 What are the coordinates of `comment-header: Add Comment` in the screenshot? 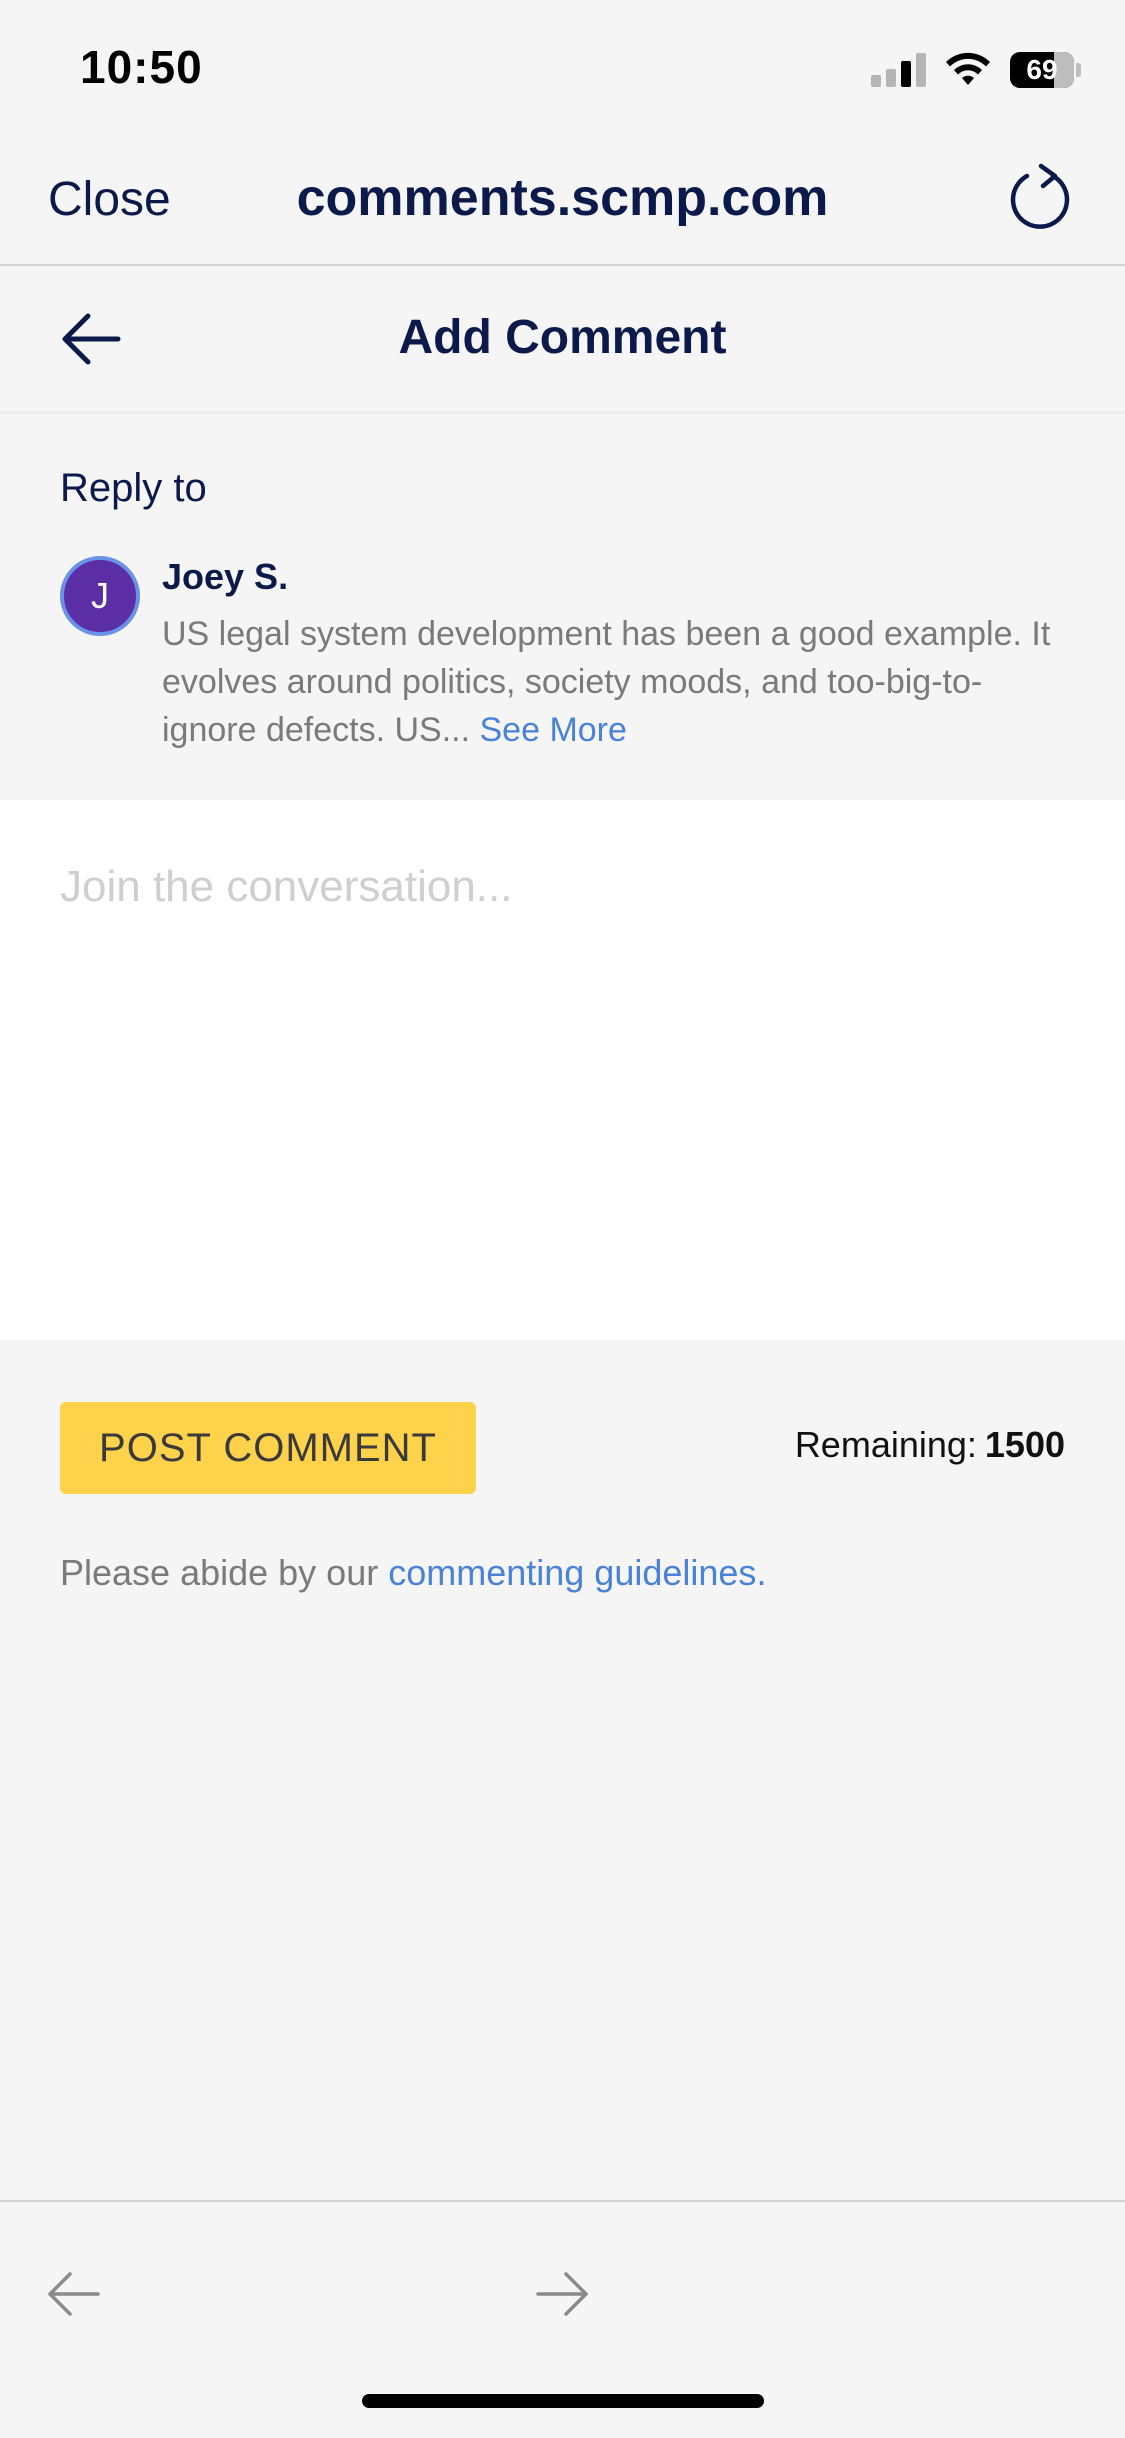 It's located at (562, 340).